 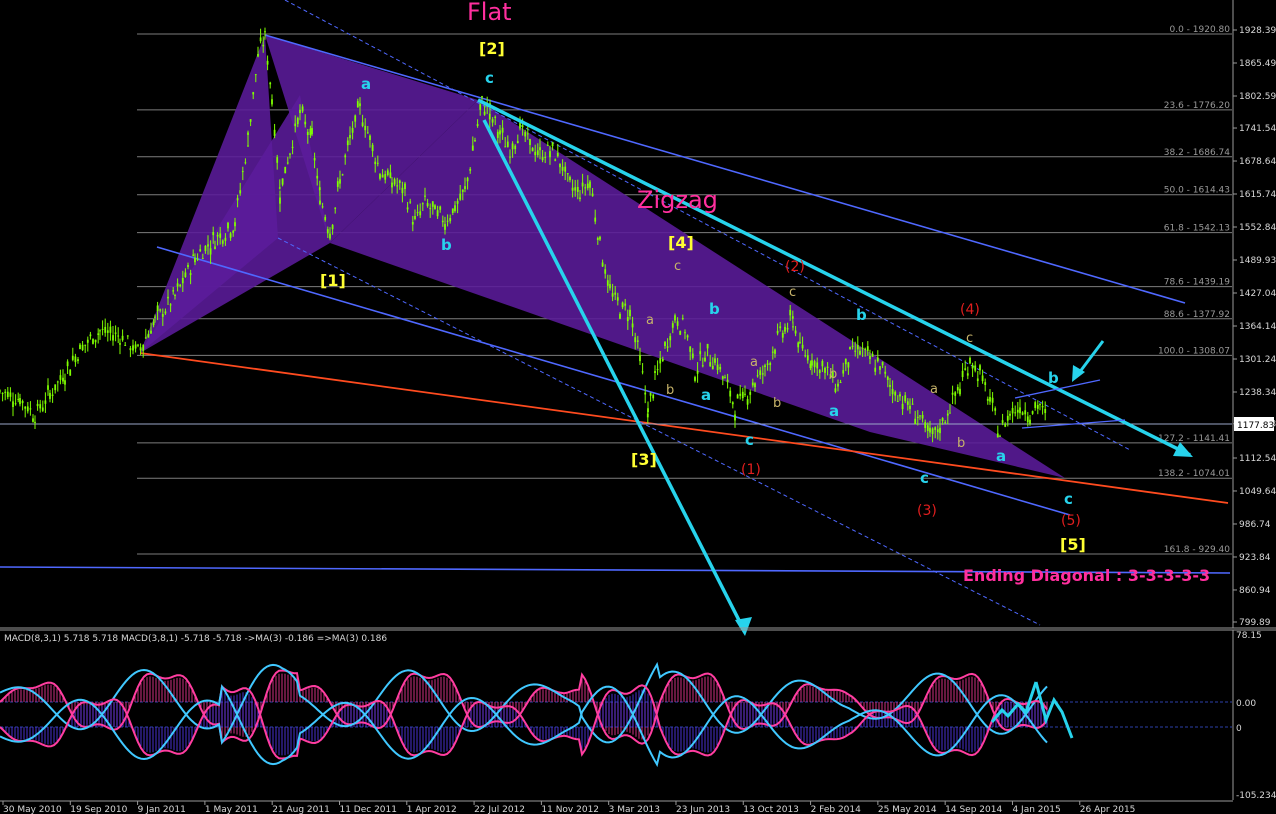 What do you see at coordinates (301, 809) in the screenshot?
I see `date-label-4: 21 Aug 2011` at bounding box center [301, 809].